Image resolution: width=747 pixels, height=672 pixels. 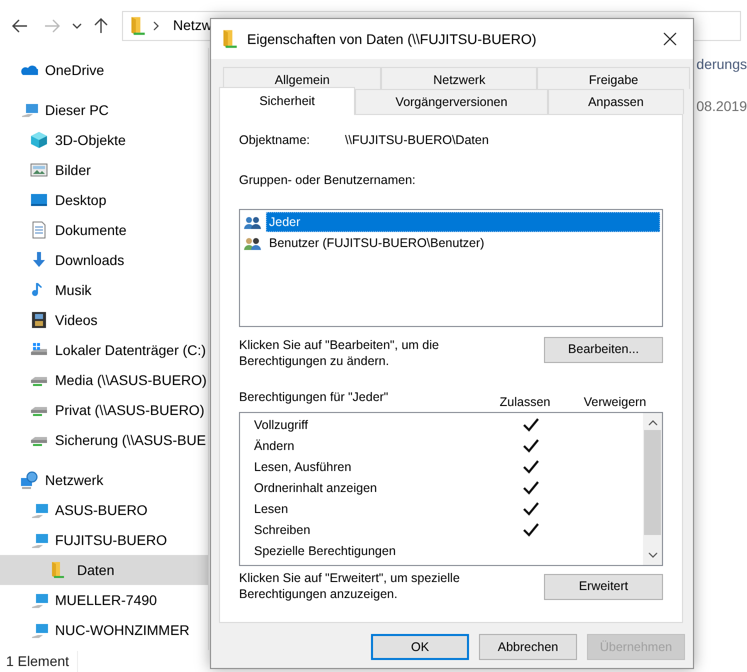 I want to click on sidebar-item: Sicherung (\\ASUS-BUE, so click(x=104, y=440).